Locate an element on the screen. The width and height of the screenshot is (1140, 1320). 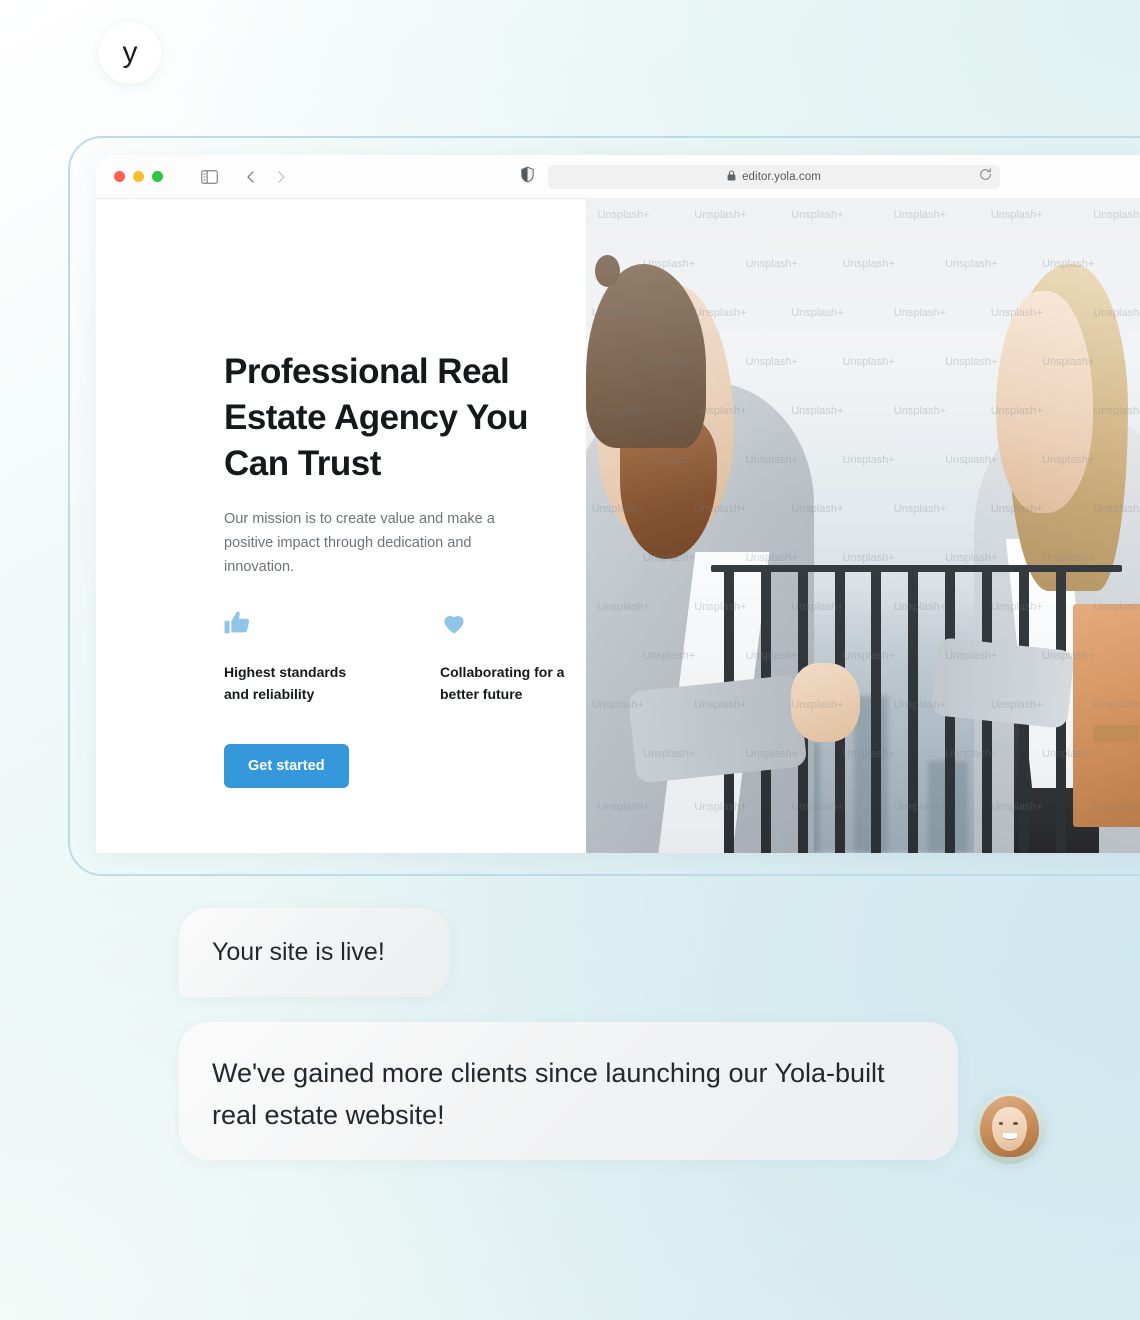
minimize-window-button is located at coordinates (138, 176).